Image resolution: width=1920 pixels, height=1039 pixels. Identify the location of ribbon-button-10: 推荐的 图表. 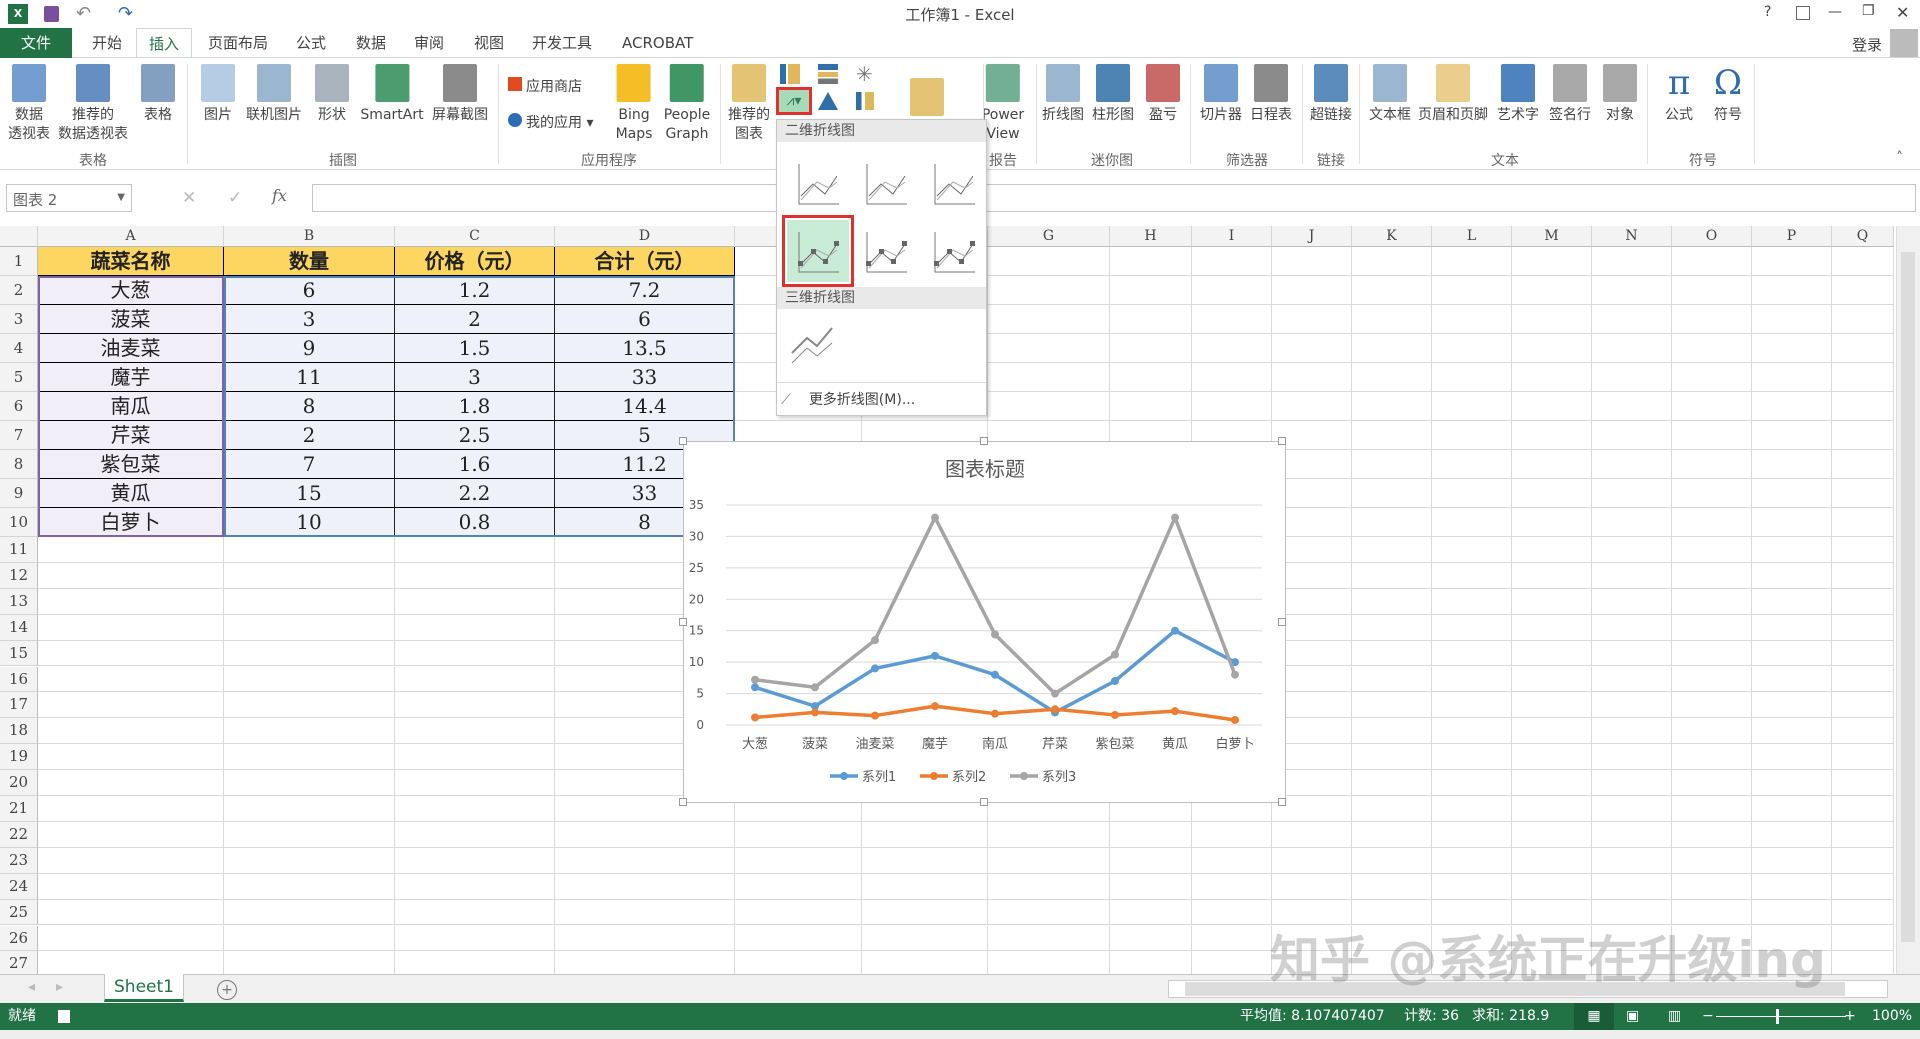
(749, 104).